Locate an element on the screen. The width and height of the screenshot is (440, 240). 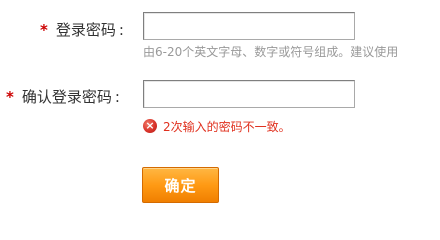
confirm-password-error: × 2次输入的密码不一致。 is located at coordinates (217, 126).